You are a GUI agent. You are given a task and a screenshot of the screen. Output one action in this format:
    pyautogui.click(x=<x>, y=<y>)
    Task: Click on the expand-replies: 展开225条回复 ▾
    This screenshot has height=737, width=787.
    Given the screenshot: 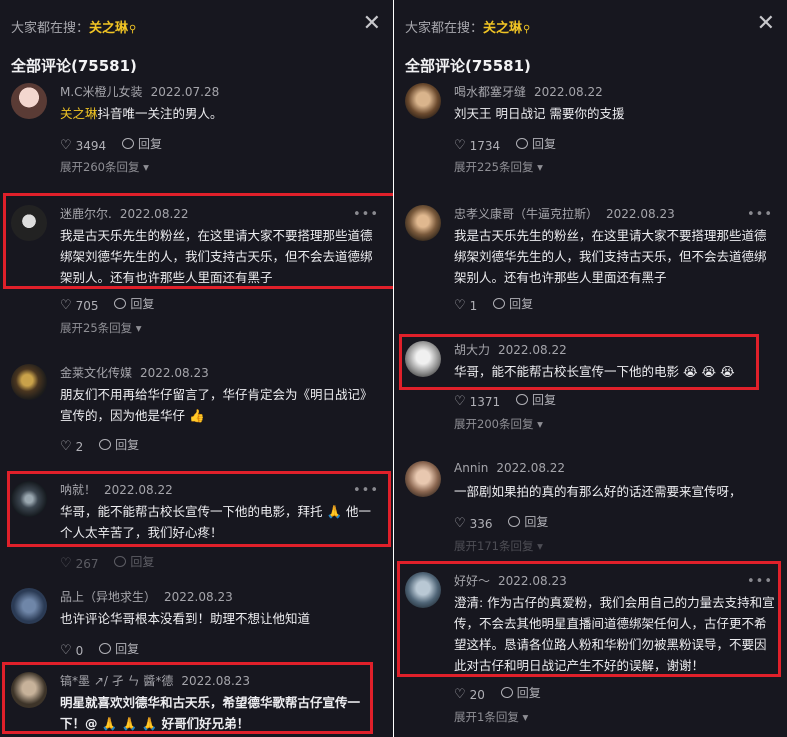 What is the action you would take?
    pyautogui.click(x=498, y=167)
    